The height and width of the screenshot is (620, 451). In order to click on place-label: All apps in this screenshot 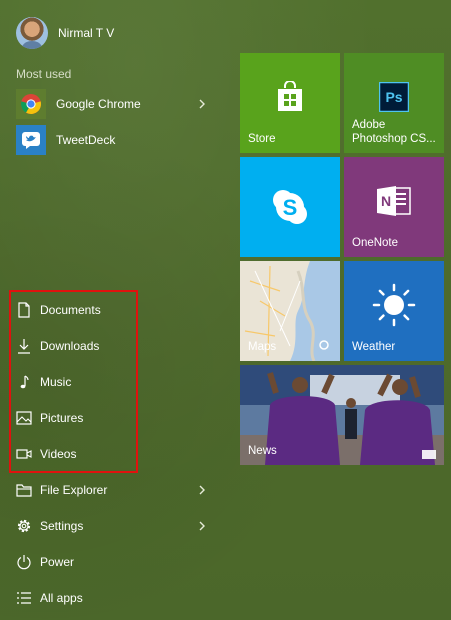, I will do `click(61, 598)`.